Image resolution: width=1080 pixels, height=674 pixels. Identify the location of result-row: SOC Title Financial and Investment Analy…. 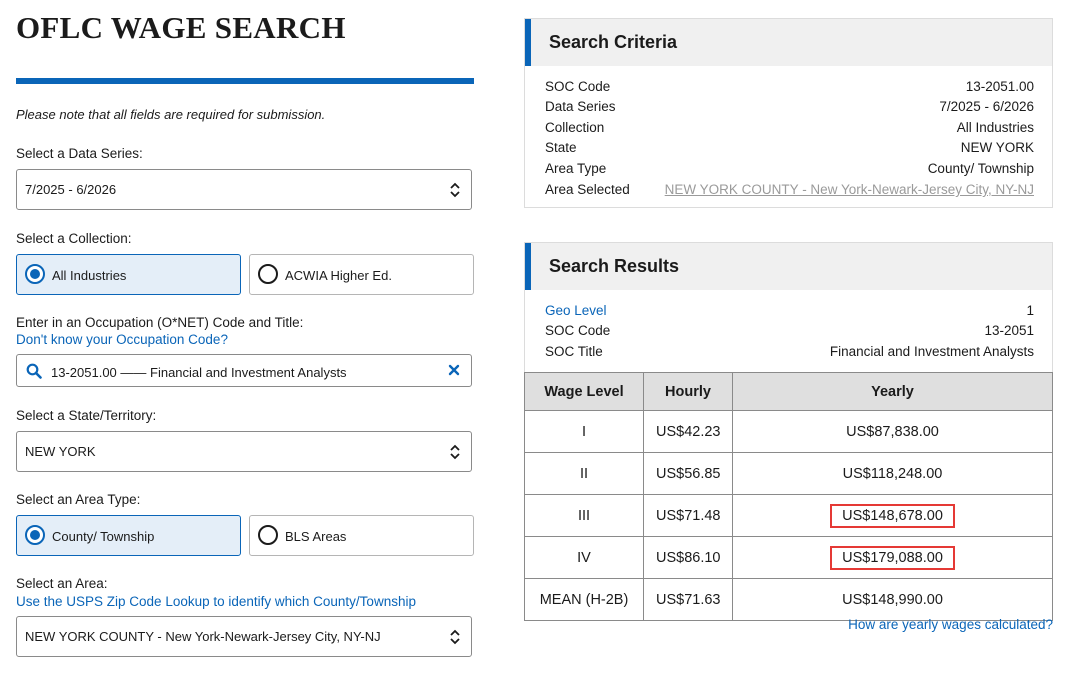
(789, 354).